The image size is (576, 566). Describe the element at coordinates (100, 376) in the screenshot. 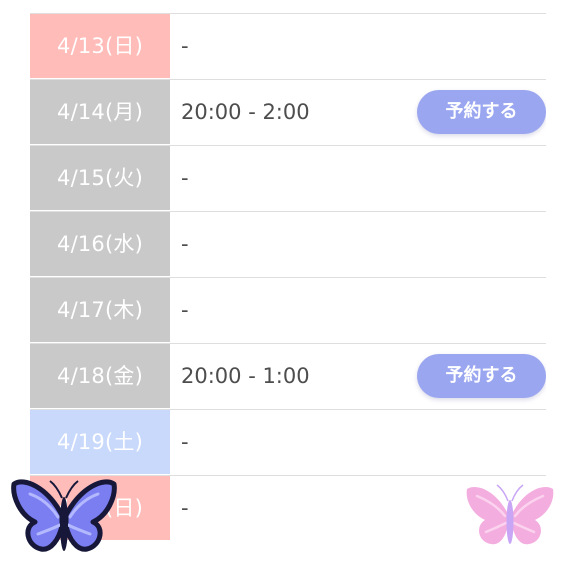

I see `date-cell: 4/18(金)` at that location.